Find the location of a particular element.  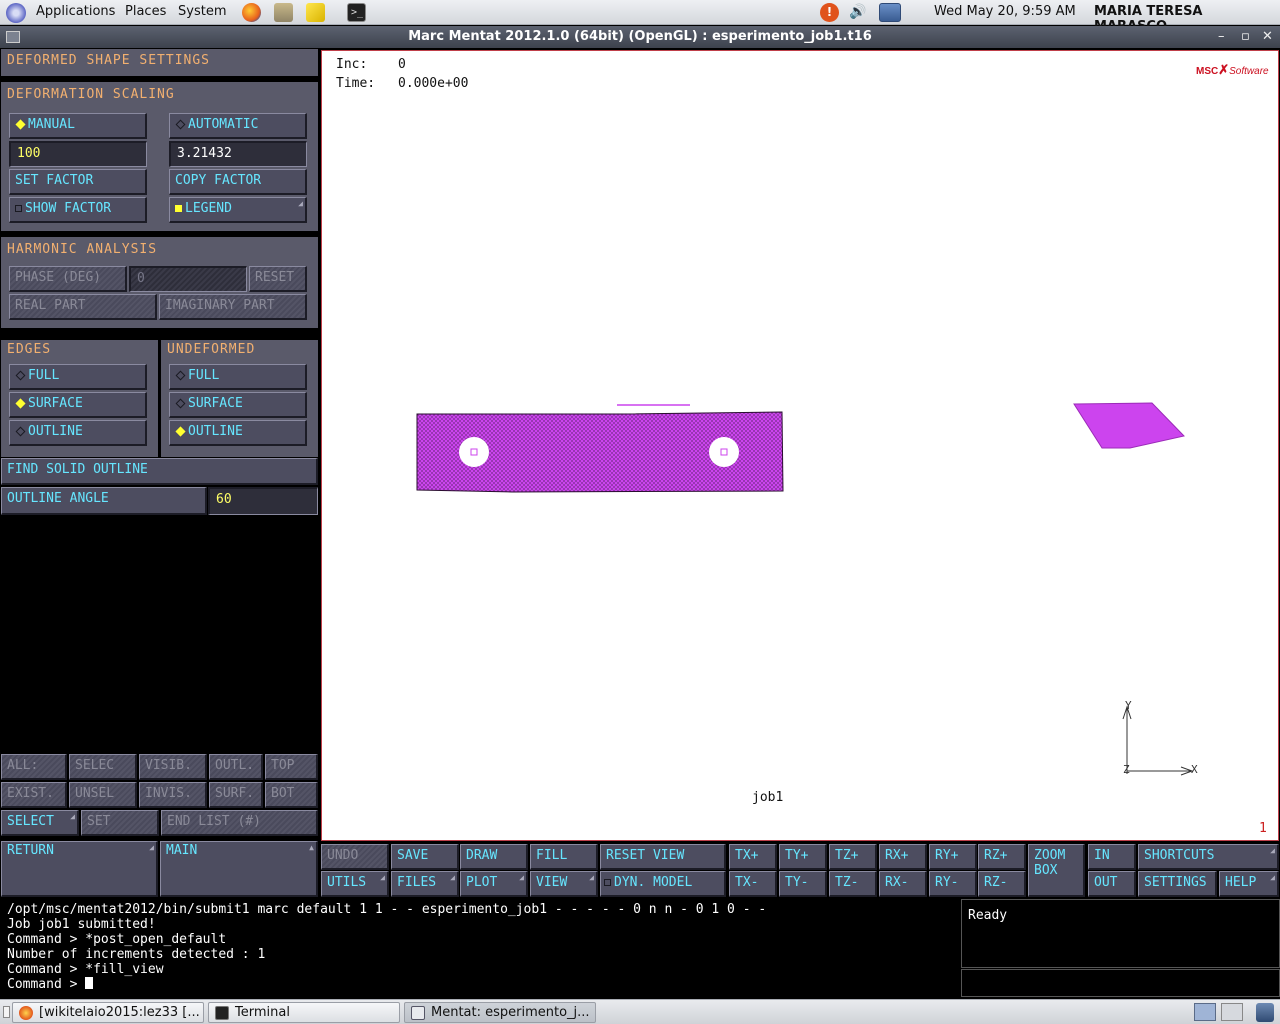

radio-on-icon is located at coordinates (20, 124).